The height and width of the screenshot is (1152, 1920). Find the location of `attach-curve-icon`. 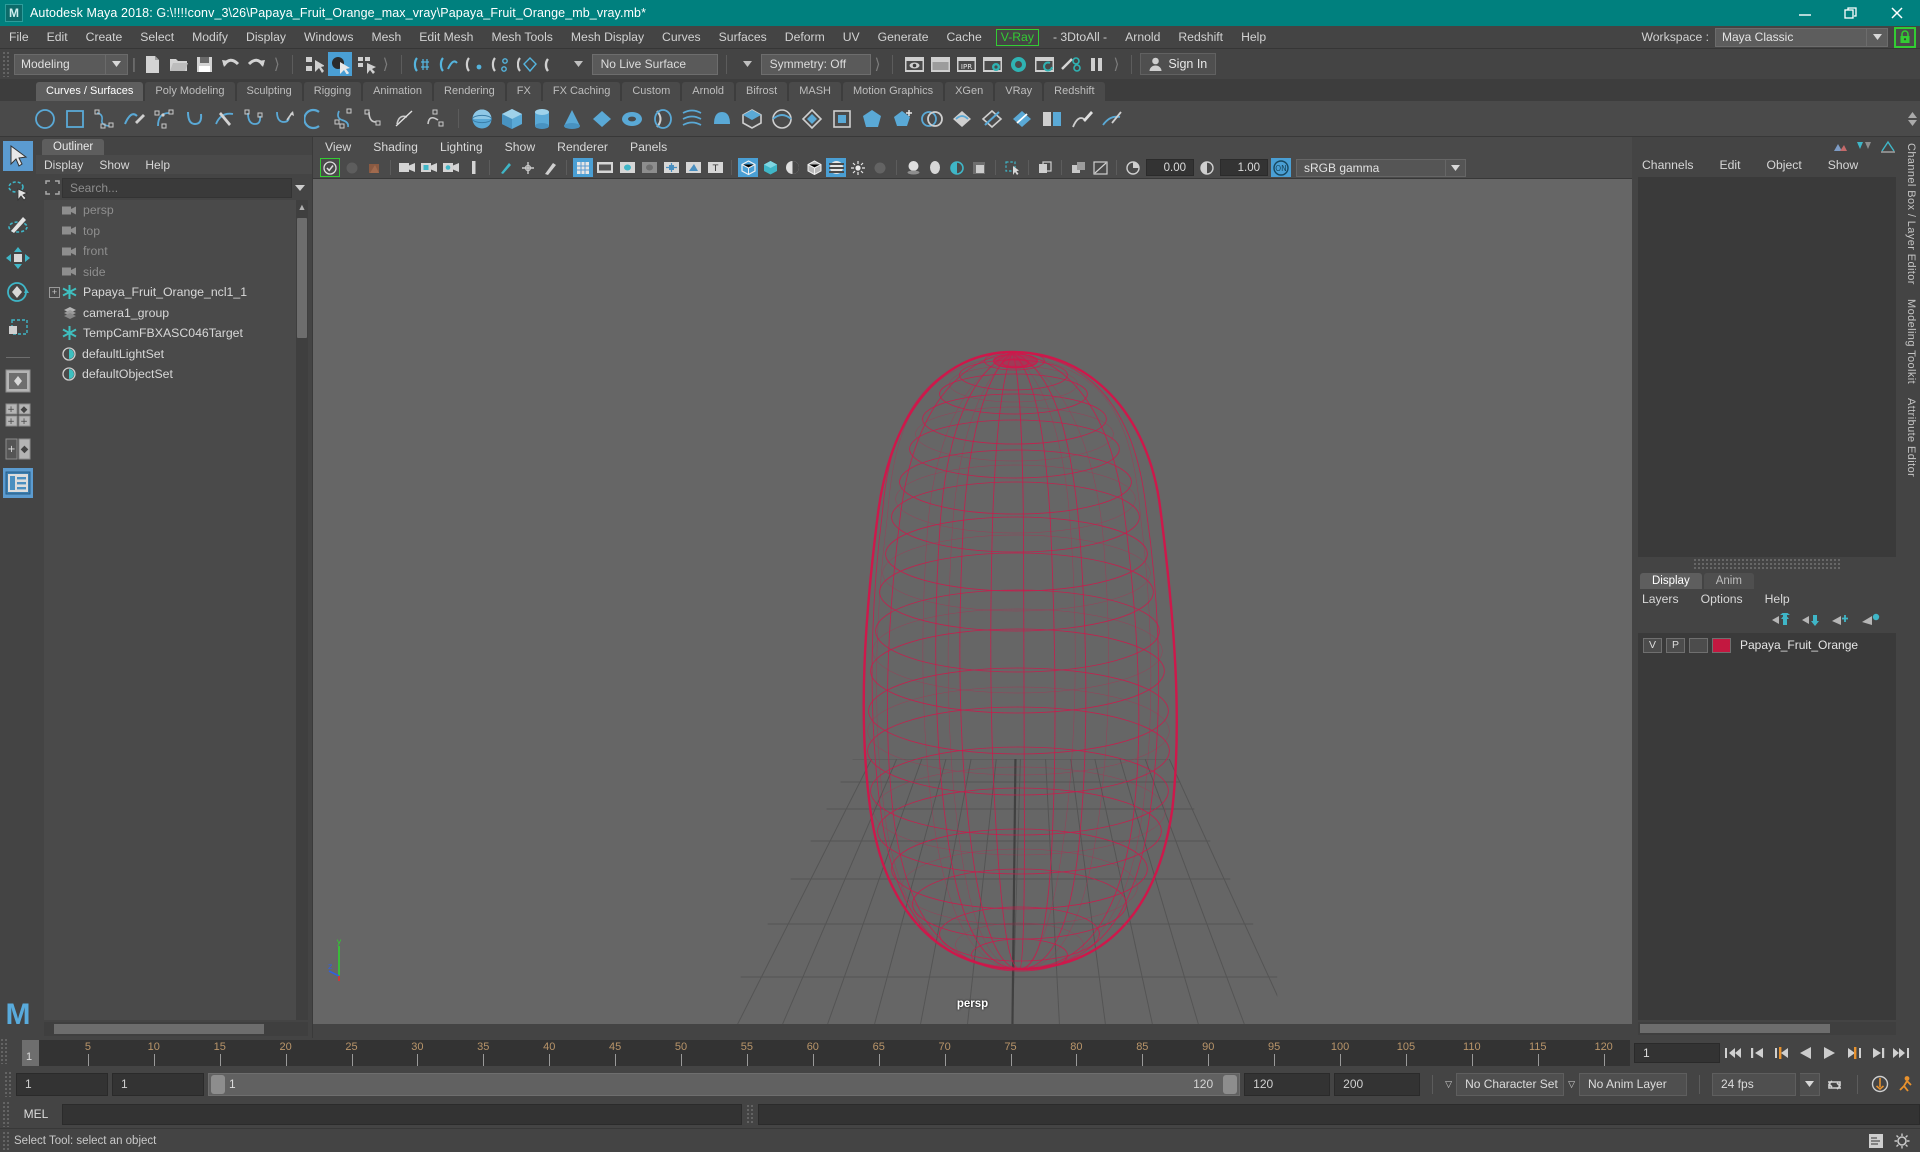

attach-curve-icon is located at coordinates (285, 119).